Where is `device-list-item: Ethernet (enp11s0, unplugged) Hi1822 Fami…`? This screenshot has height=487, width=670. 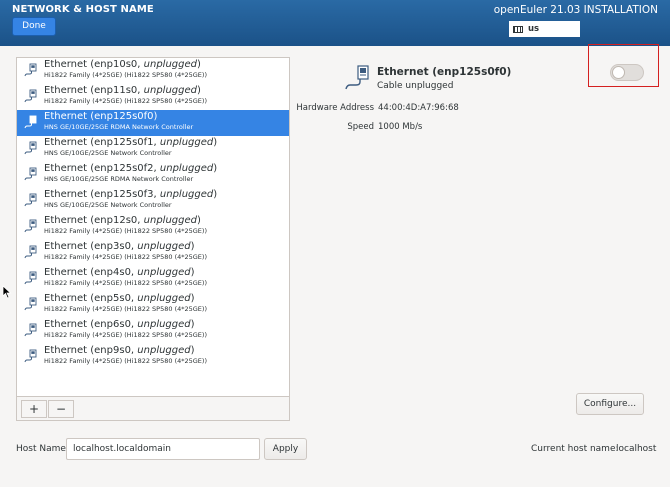 device-list-item: Ethernet (enp11s0, unplugged) Hi1822 Fami… is located at coordinates (153, 97).